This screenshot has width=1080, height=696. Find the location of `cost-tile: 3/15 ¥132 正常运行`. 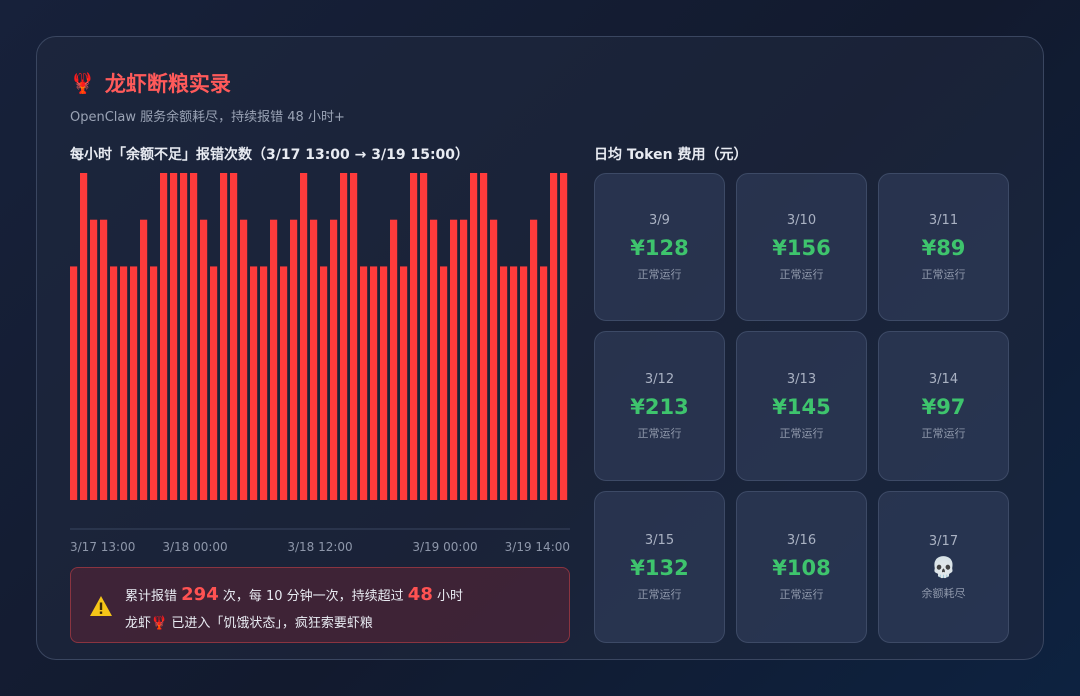

cost-tile: 3/15 ¥132 正常运行 is located at coordinates (659, 567).